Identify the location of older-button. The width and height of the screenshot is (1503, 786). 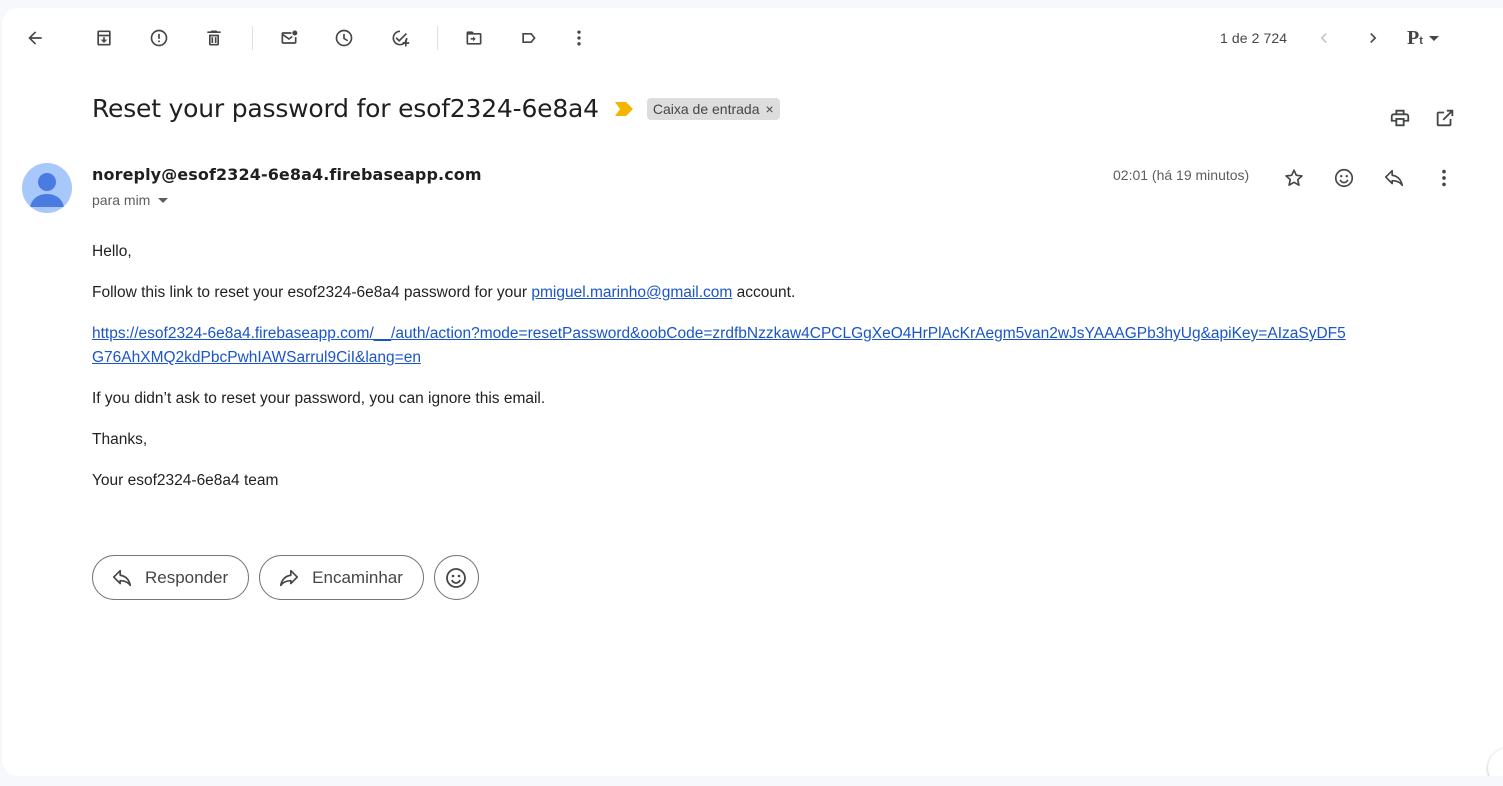
(1373, 38).